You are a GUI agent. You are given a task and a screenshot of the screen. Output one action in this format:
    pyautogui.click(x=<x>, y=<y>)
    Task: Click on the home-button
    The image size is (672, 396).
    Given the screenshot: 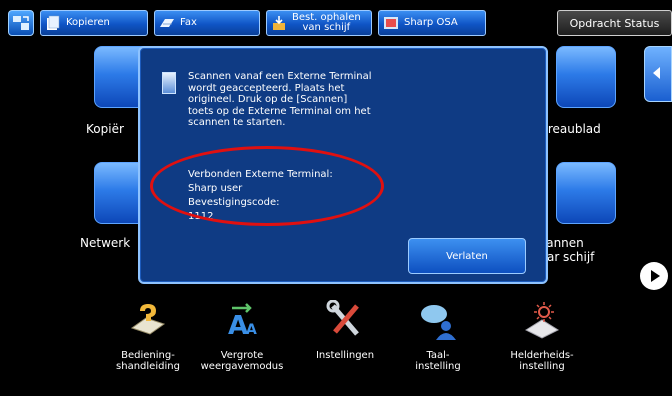 What is the action you would take?
    pyautogui.click(x=21, y=23)
    